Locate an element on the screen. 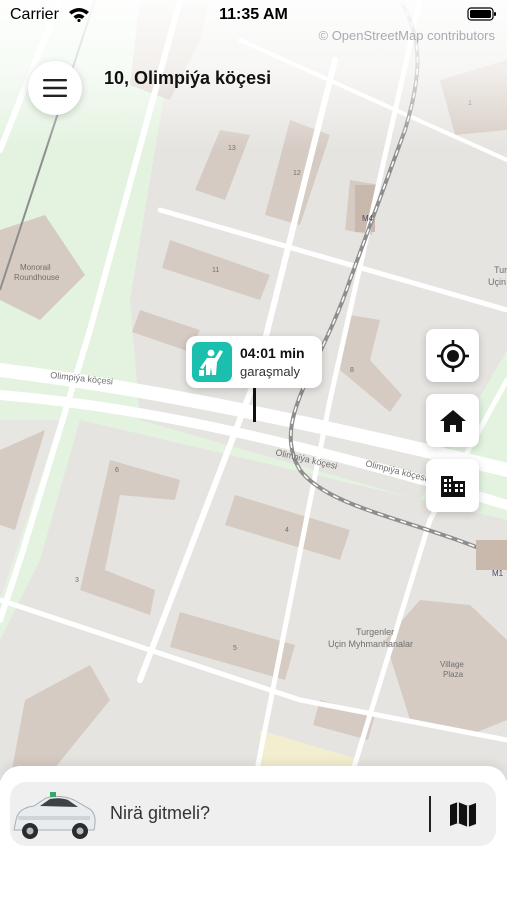 The width and height of the screenshot is (507, 900). house-number: 3 is located at coordinates (77, 580).